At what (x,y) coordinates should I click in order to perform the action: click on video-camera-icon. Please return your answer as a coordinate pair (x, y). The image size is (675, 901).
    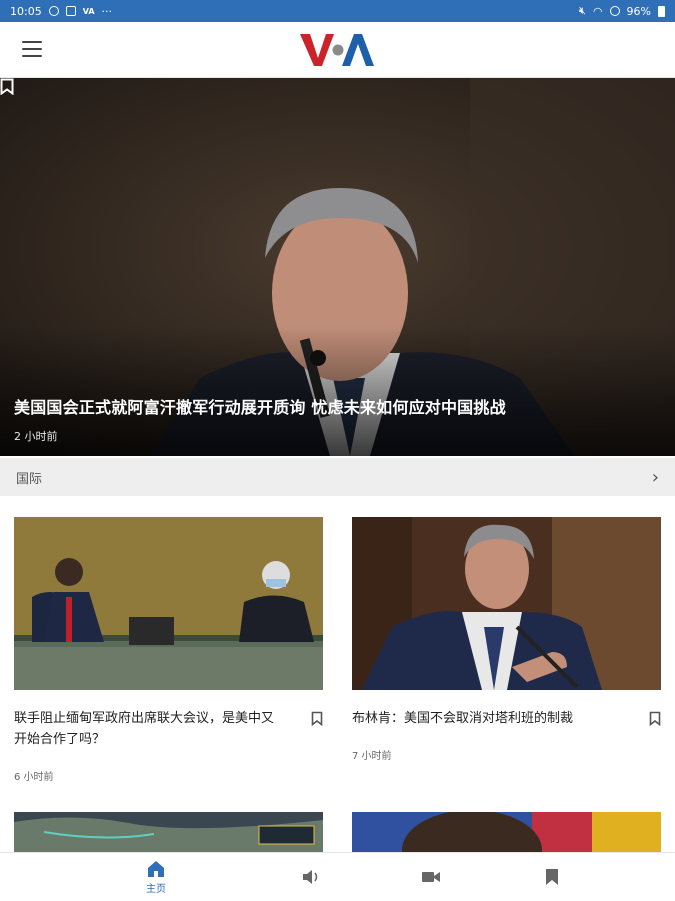
    Looking at the image, I should click on (431, 877).